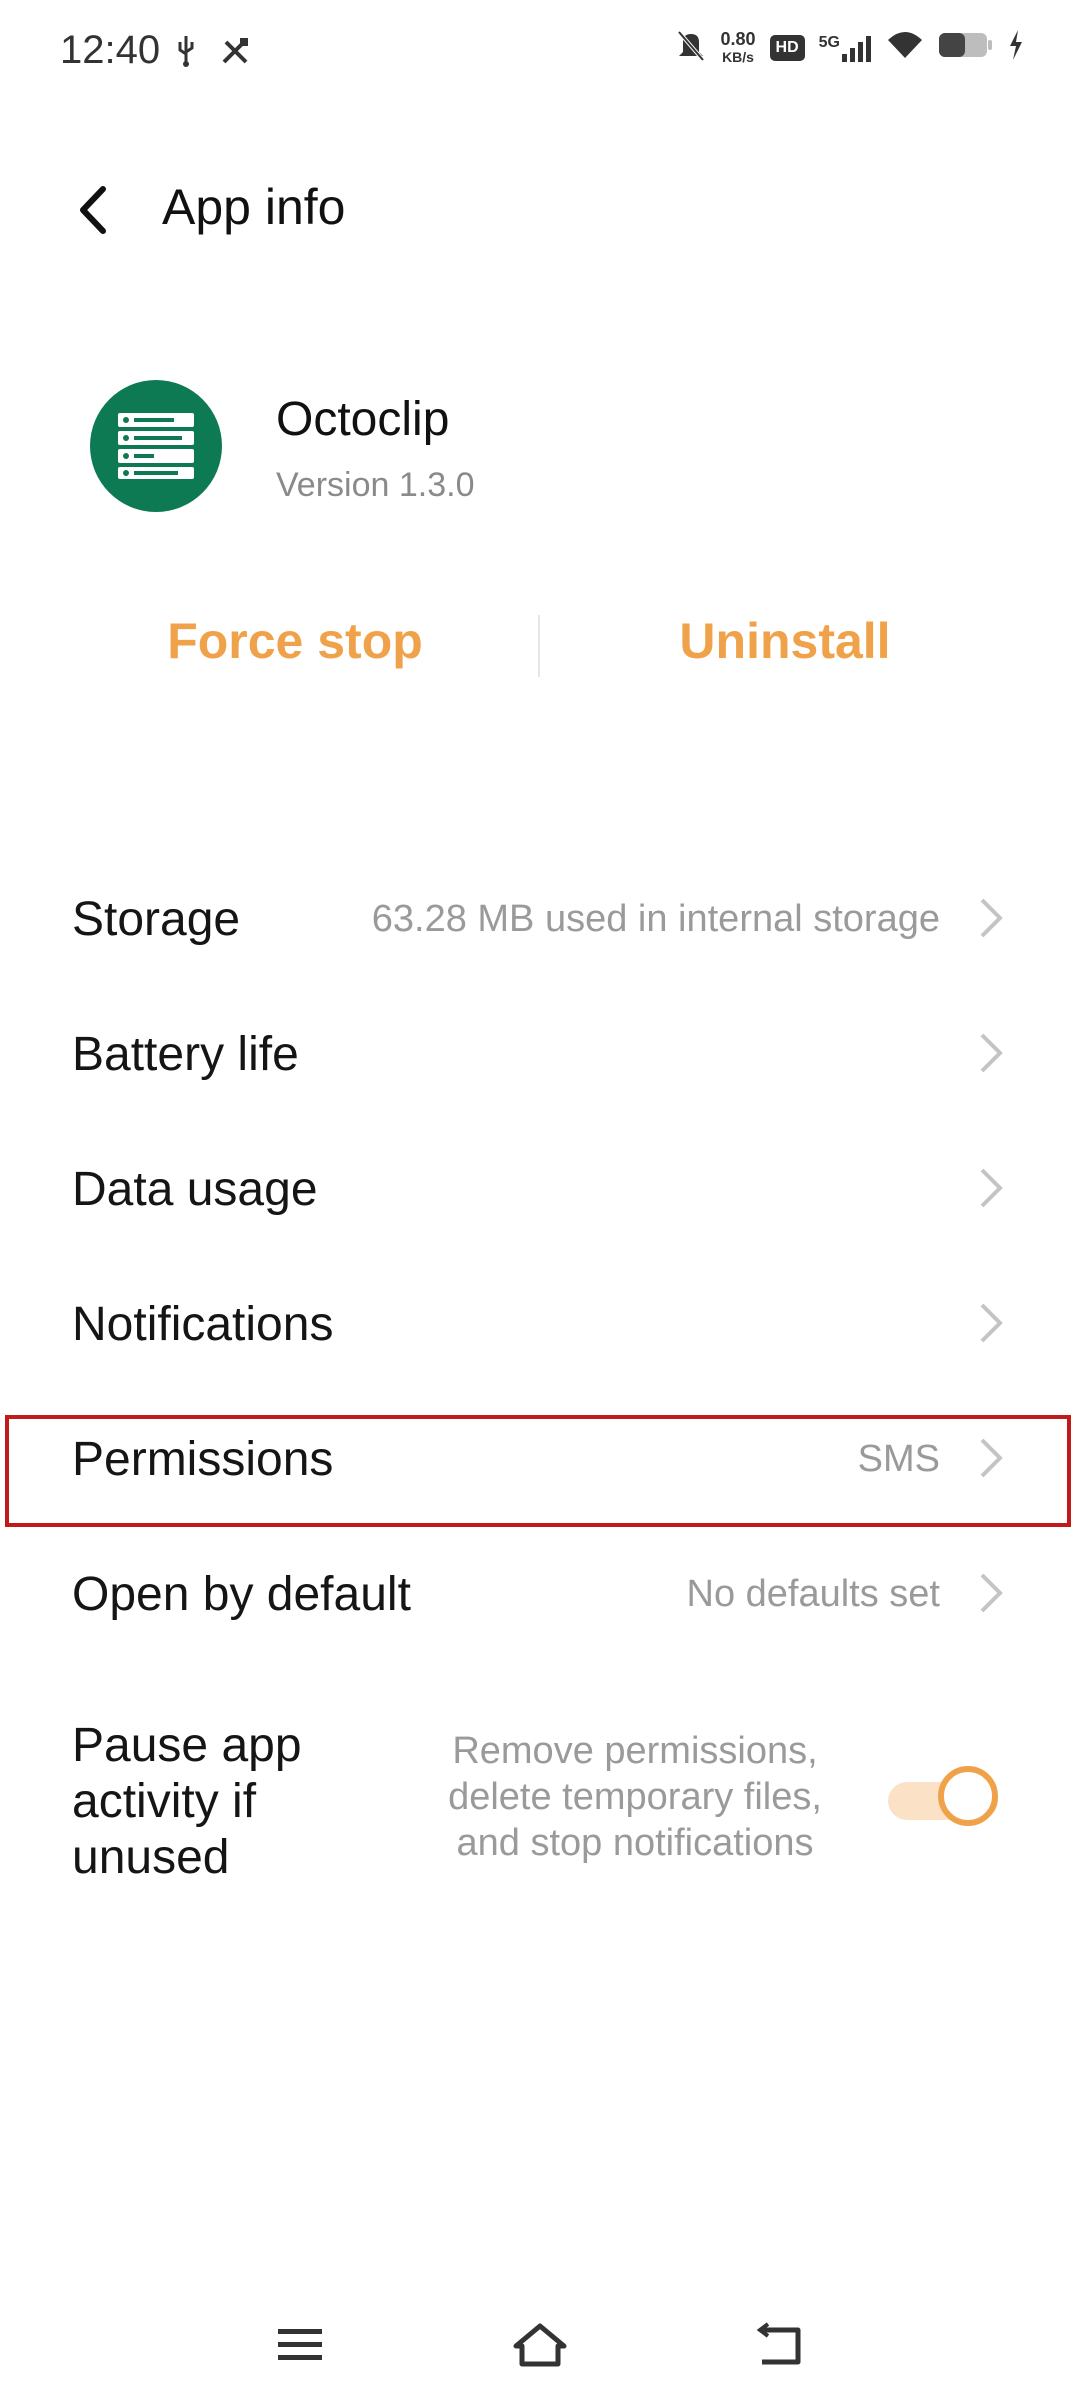  What do you see at coordinates (1016, 47) in the screenshot?
I see `charging-icon` at bounding box center [1016, 47].